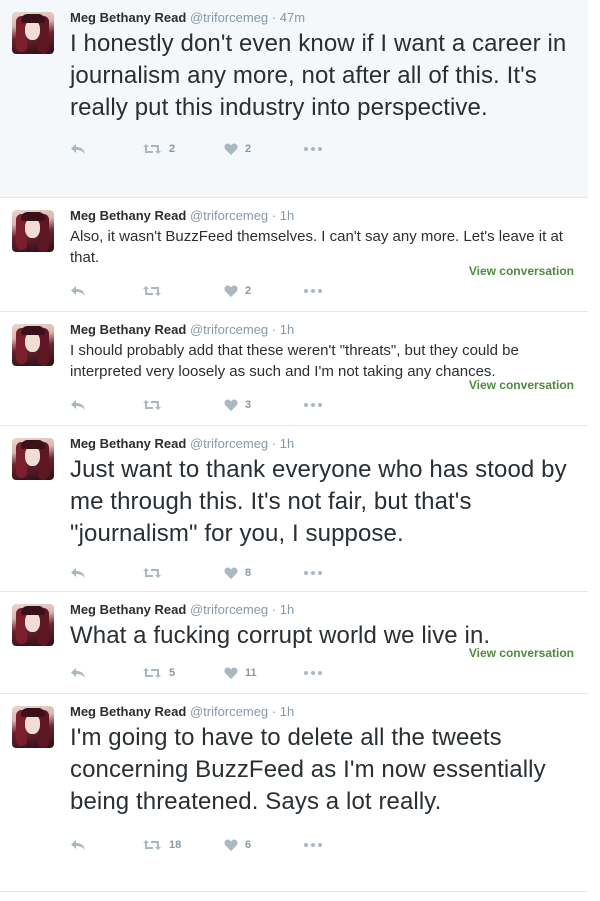 This screenshot has width=600, height=901. Describe the element at coordinates (248, 845) in the screenshot. I see `like-count: 6` at that location.